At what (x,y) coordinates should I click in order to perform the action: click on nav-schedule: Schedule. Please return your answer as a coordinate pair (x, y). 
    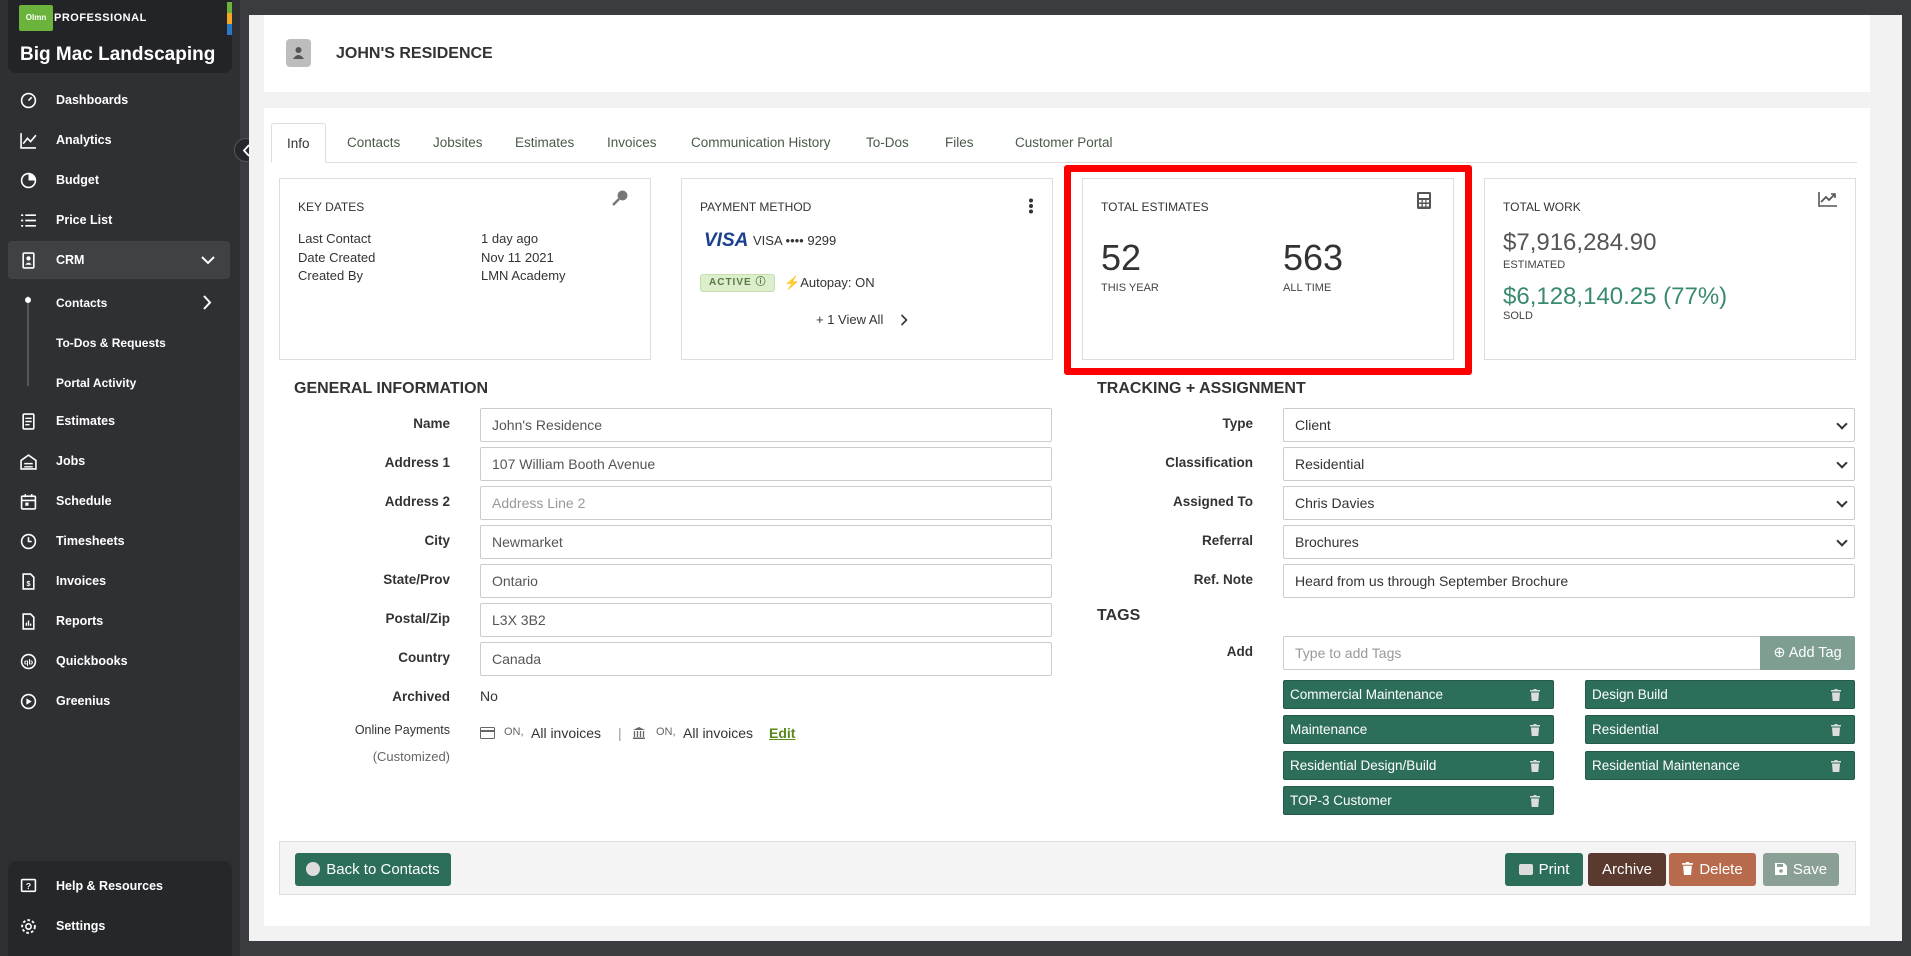
    Looking at the image, I should click on (119, 501).